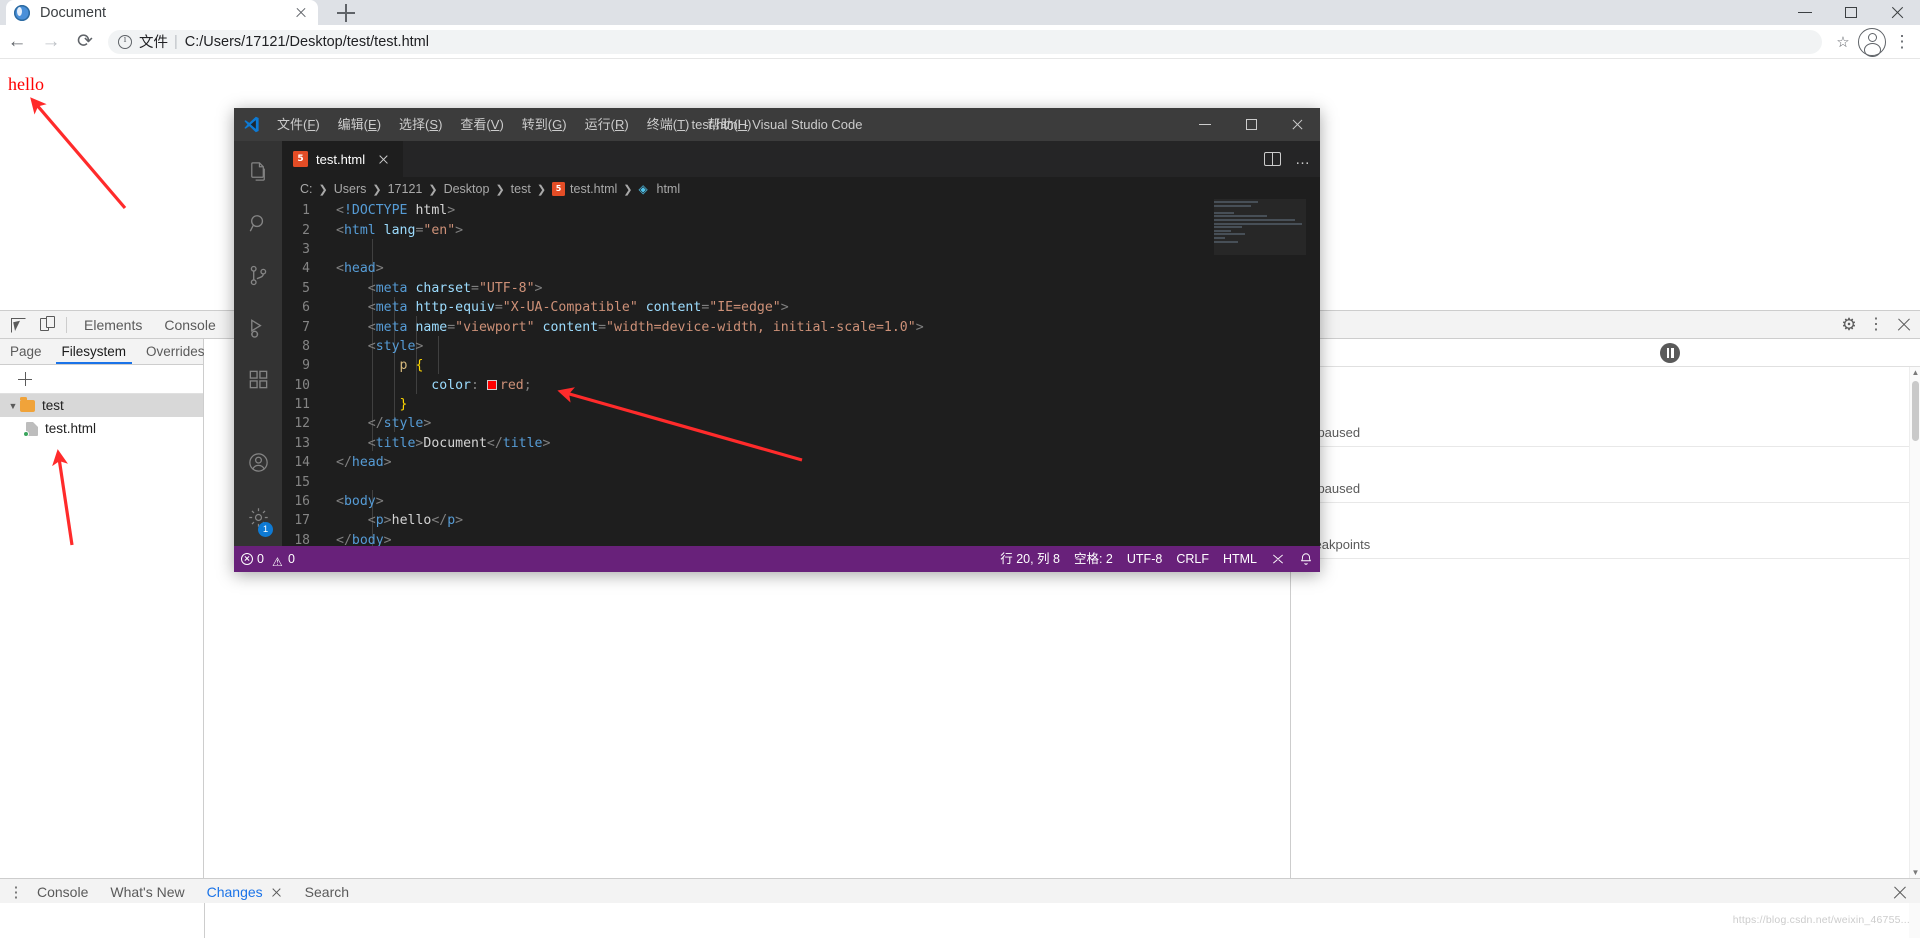 The height and width of the screenshot is (938, 1920). I want to click on breadcrumb-item-symbol: html, so click(669, 189).